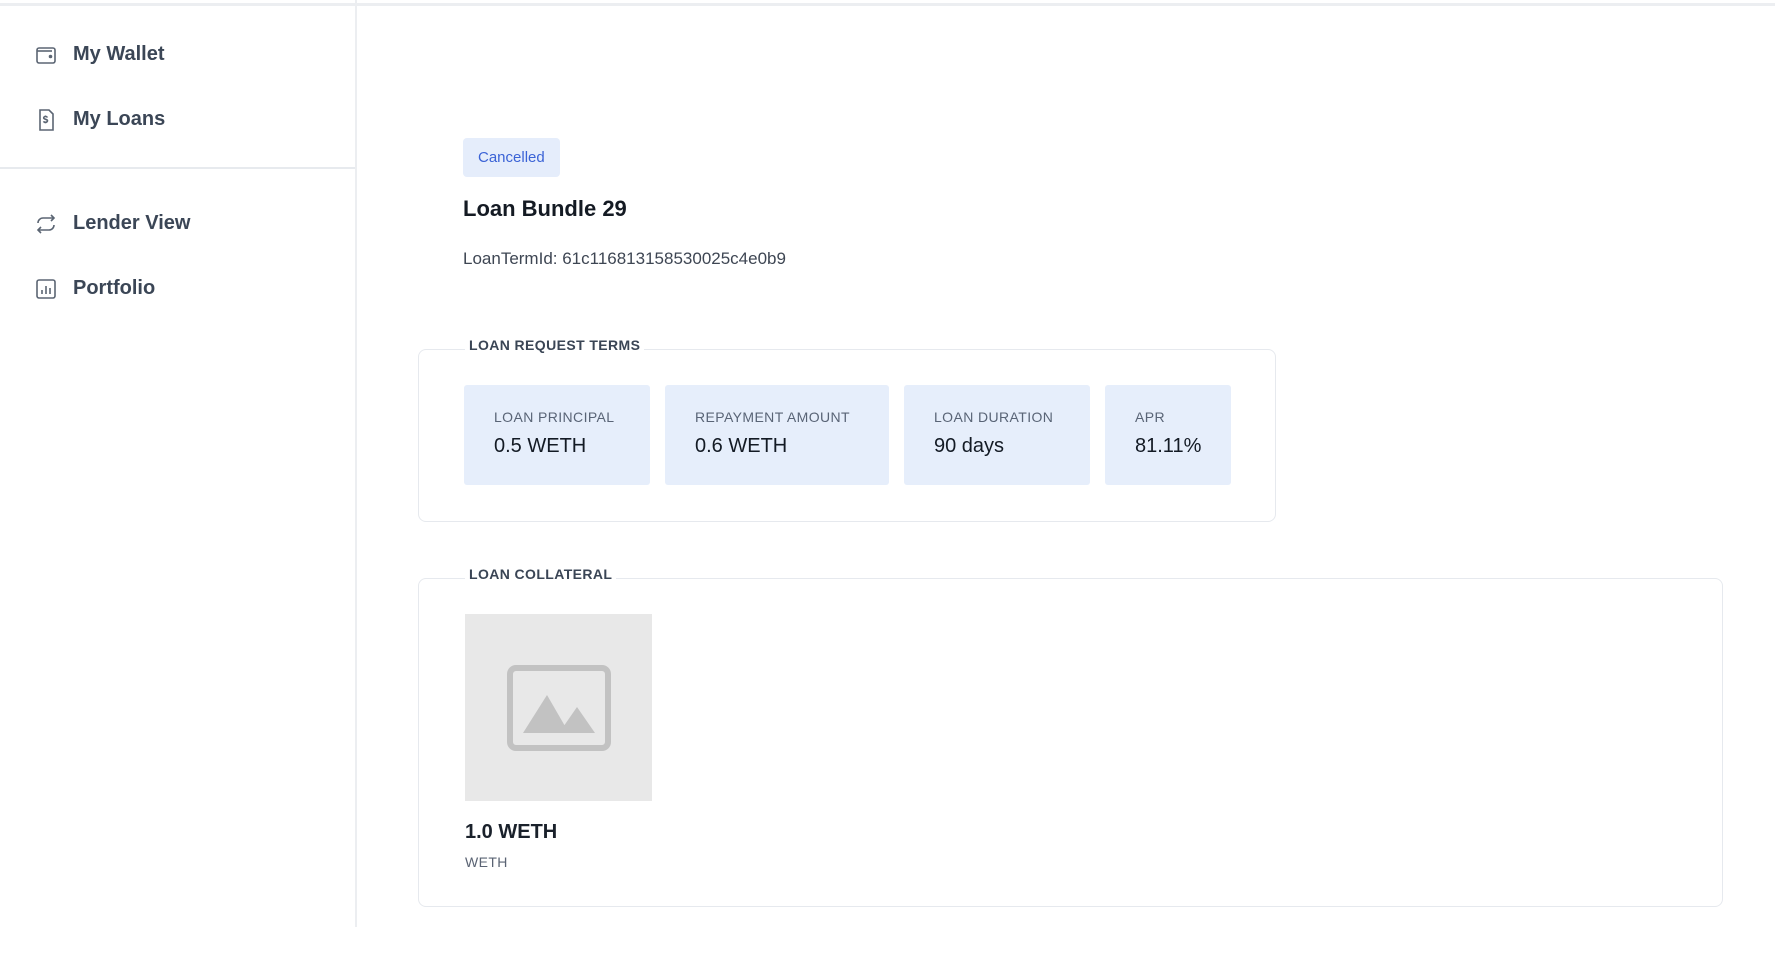  I want to click on bar-chart-icon, so click(46, 289).